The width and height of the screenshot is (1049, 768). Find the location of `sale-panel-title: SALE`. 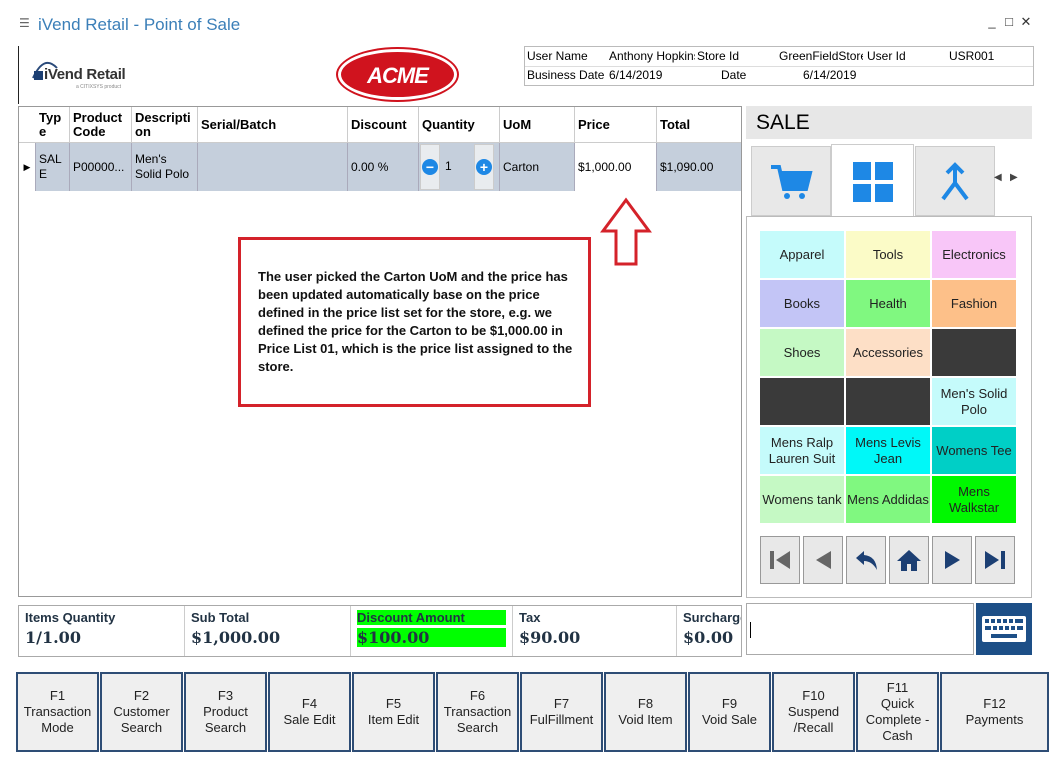

sale-panel-title: SALE is located at coordinates (889, 122).